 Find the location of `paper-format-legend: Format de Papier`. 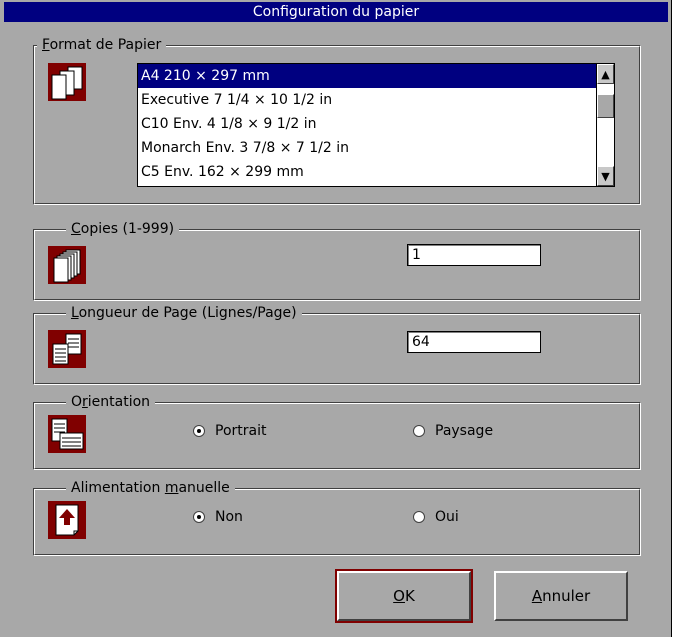

paper-format-legend: Format de Papier is located at coordinates (102, 45).